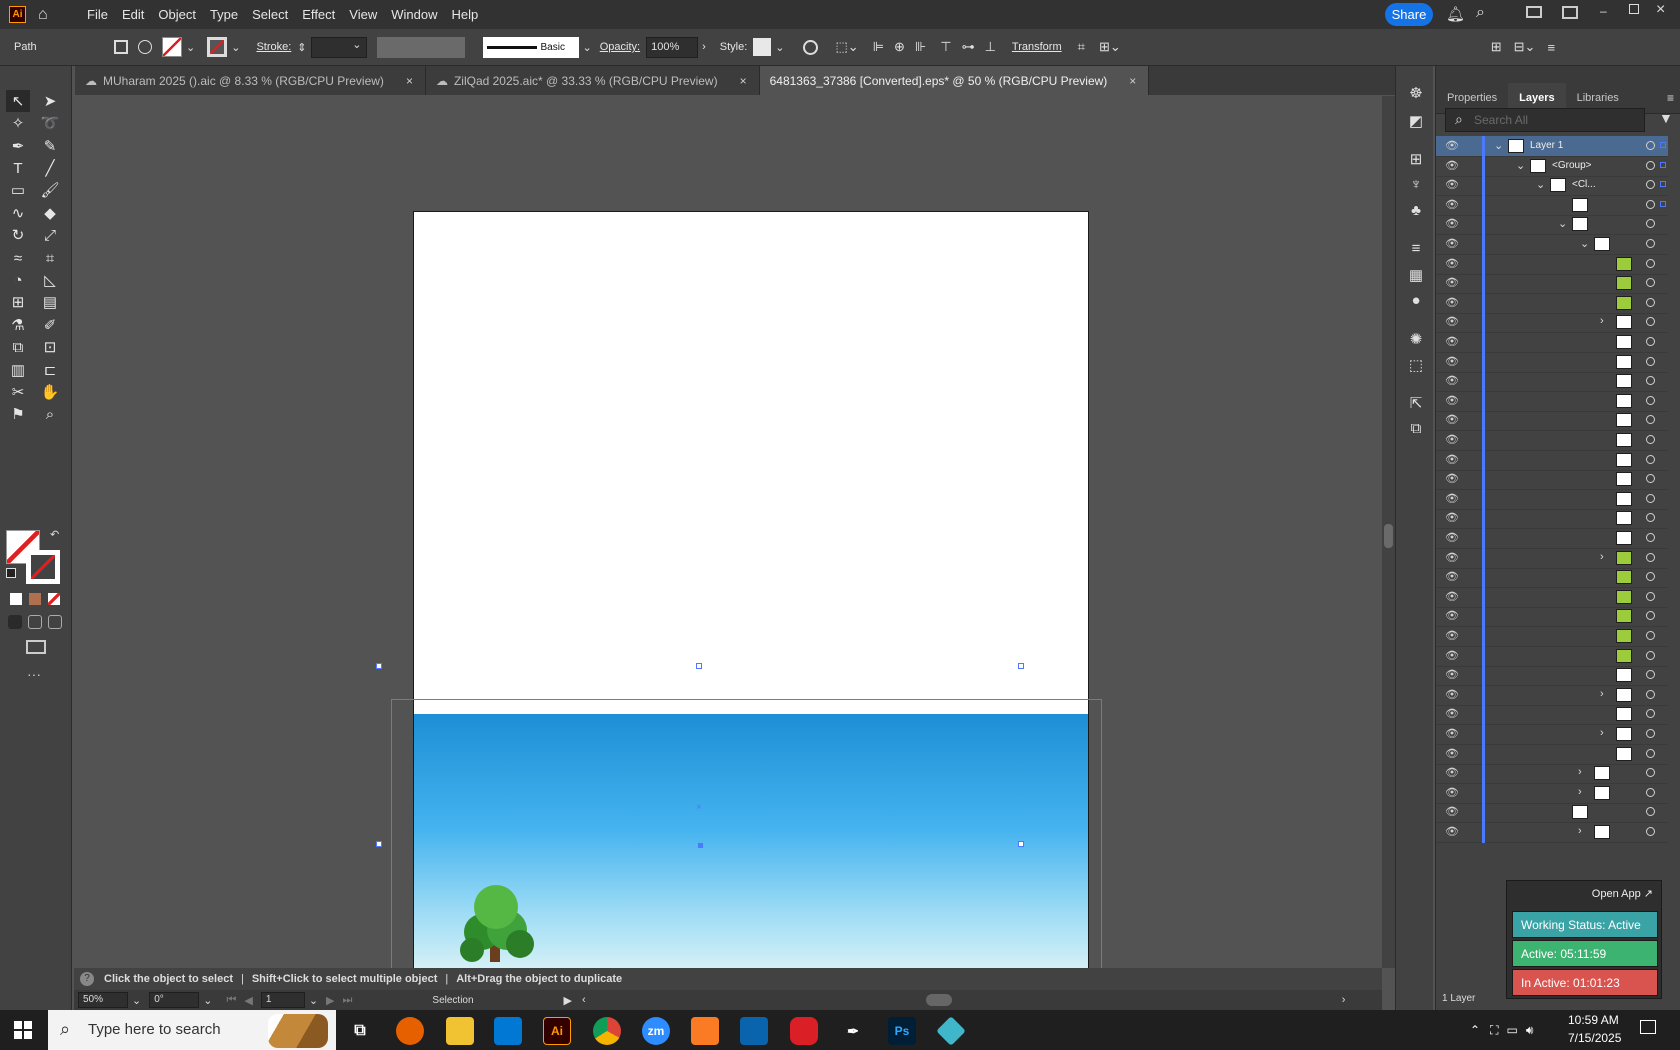  Describe the element at coordinates (705, 1031) in the screenshot. I see `xampp-icon` at that location.